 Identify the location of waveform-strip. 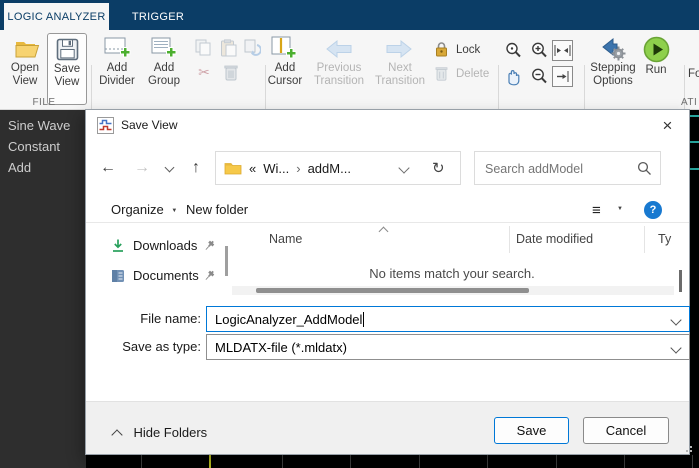
(694, 289).